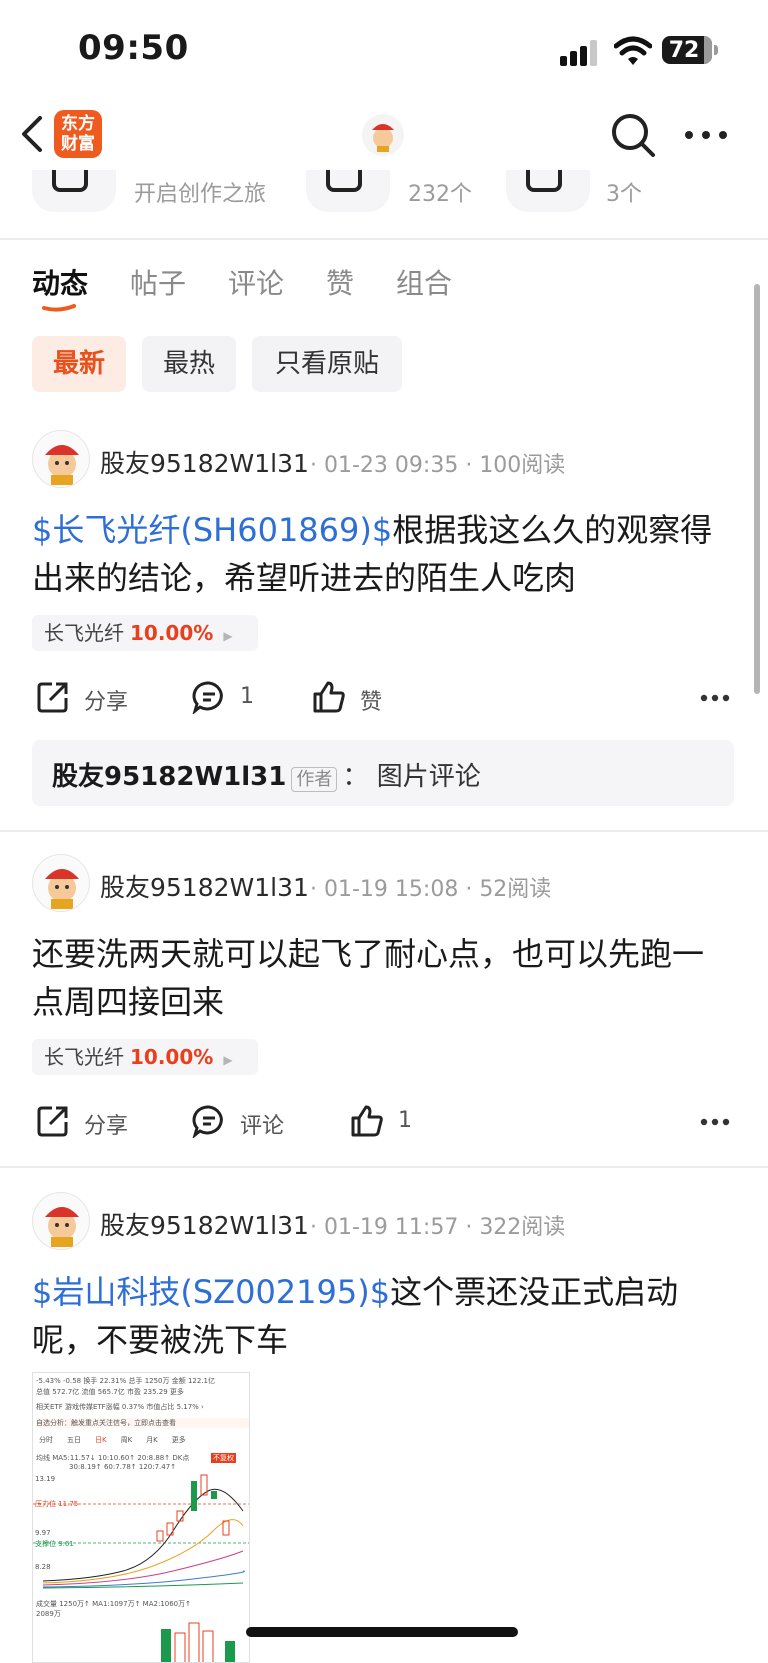 This screenshot has width=768, height=1663. What do you see at coordinates (544, 181) in the screenshot?
I see `groups-icon` at bounding box center [544, 181].